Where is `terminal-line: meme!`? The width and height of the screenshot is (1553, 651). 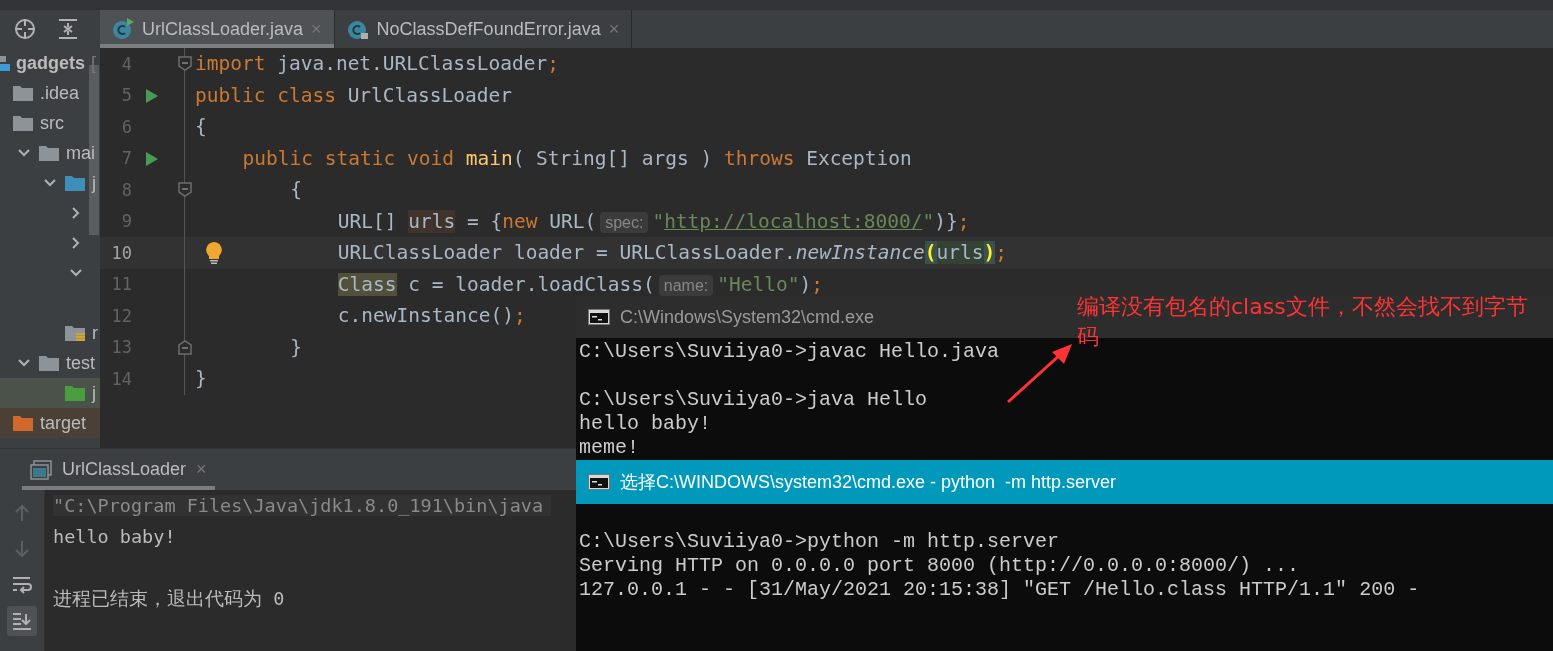
terminal-line: meme! is located at coordinates (609, 448).